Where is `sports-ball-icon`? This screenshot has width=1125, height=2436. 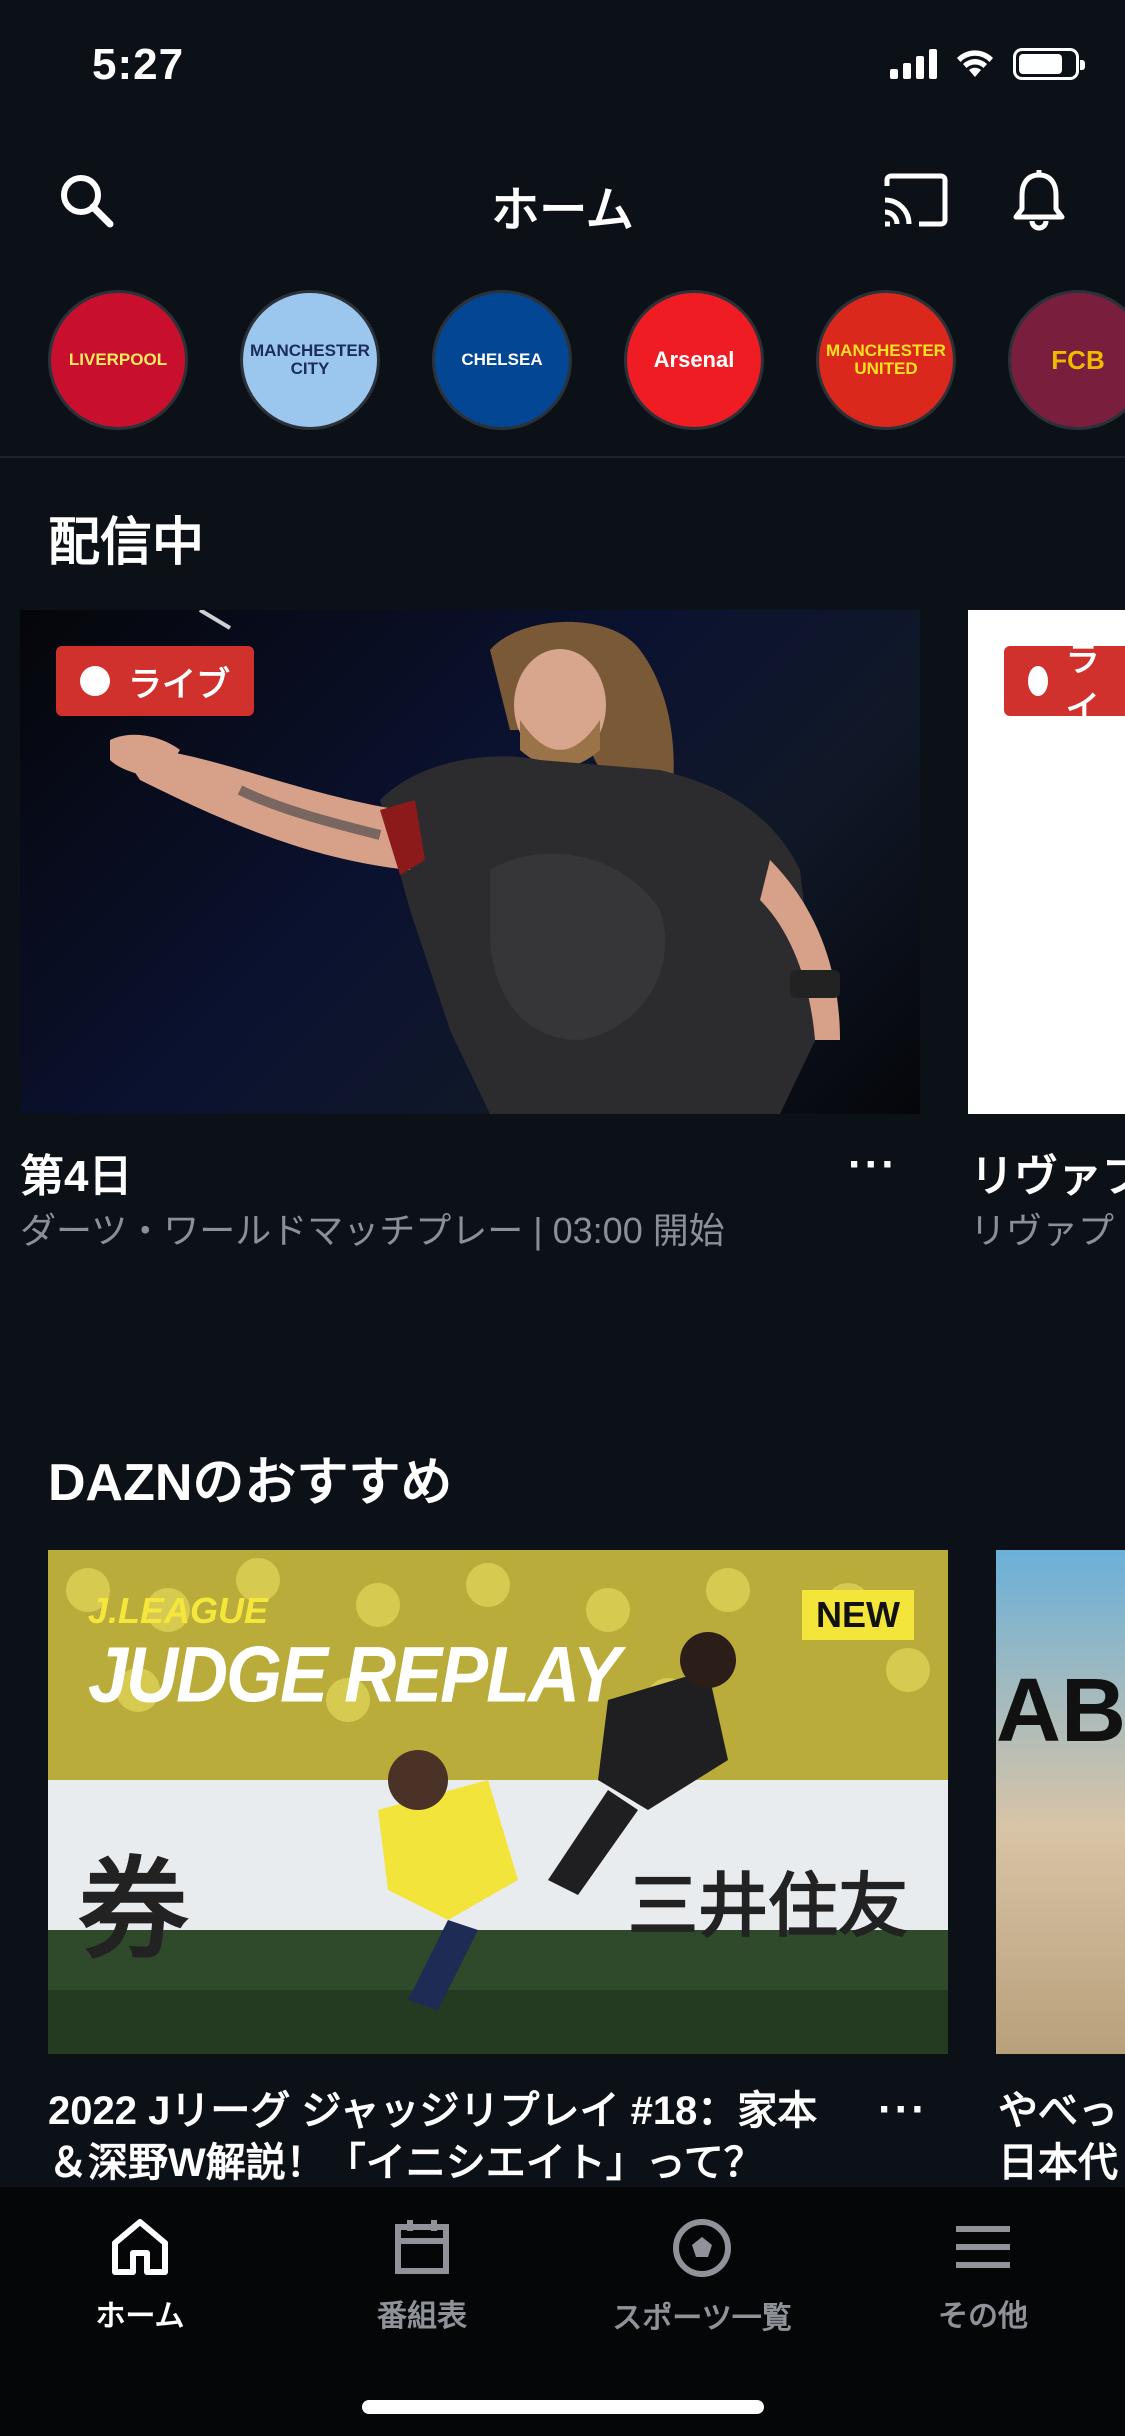
sports-ball-icon is located at coordinates (702, 2248).